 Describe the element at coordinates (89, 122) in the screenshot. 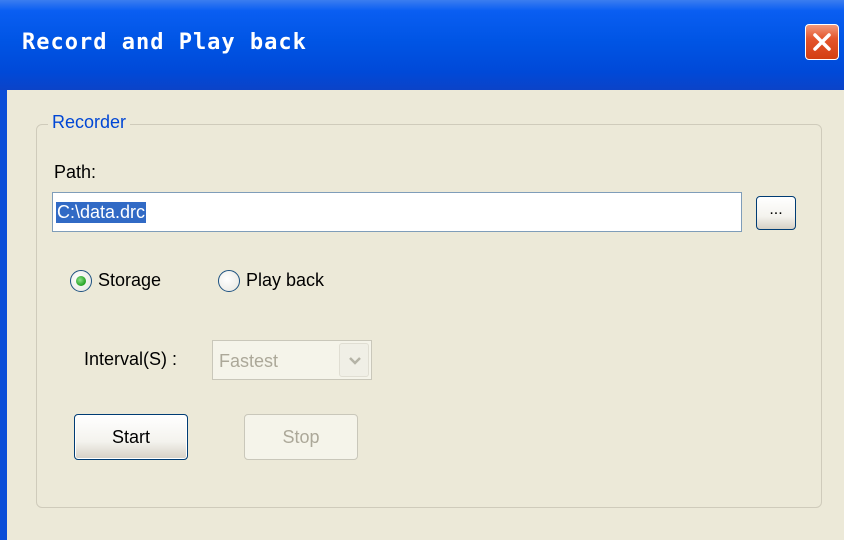

I see `recorder-group-label: Recorder` at that location.